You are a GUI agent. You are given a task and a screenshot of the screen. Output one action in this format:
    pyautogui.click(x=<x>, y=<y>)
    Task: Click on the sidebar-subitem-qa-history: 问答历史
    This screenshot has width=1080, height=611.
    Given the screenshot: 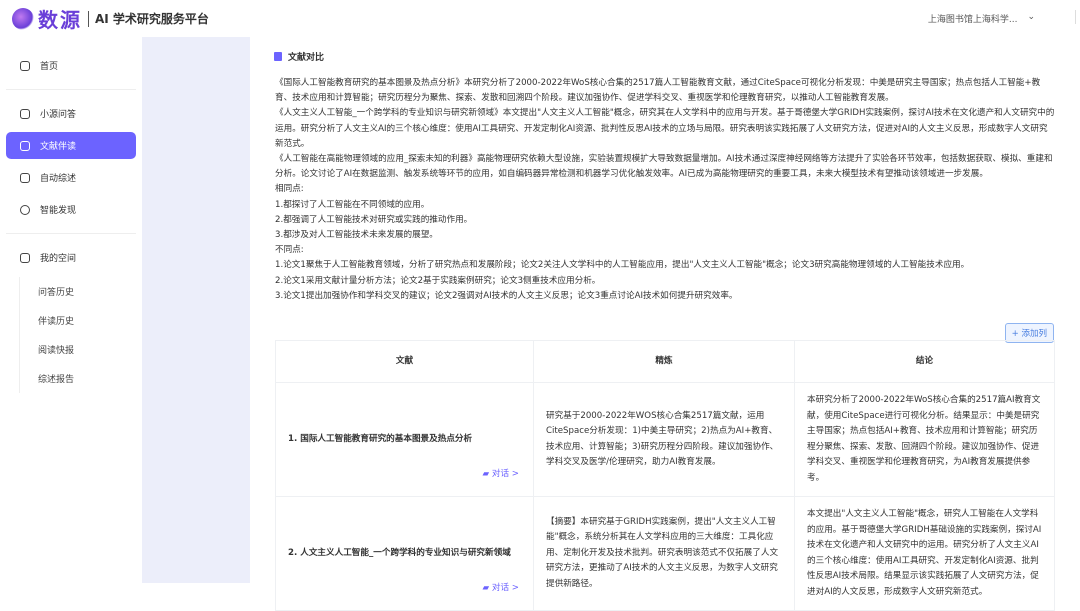 What is the action you would take?
    pyautogui.click(x=81, y=291)
    